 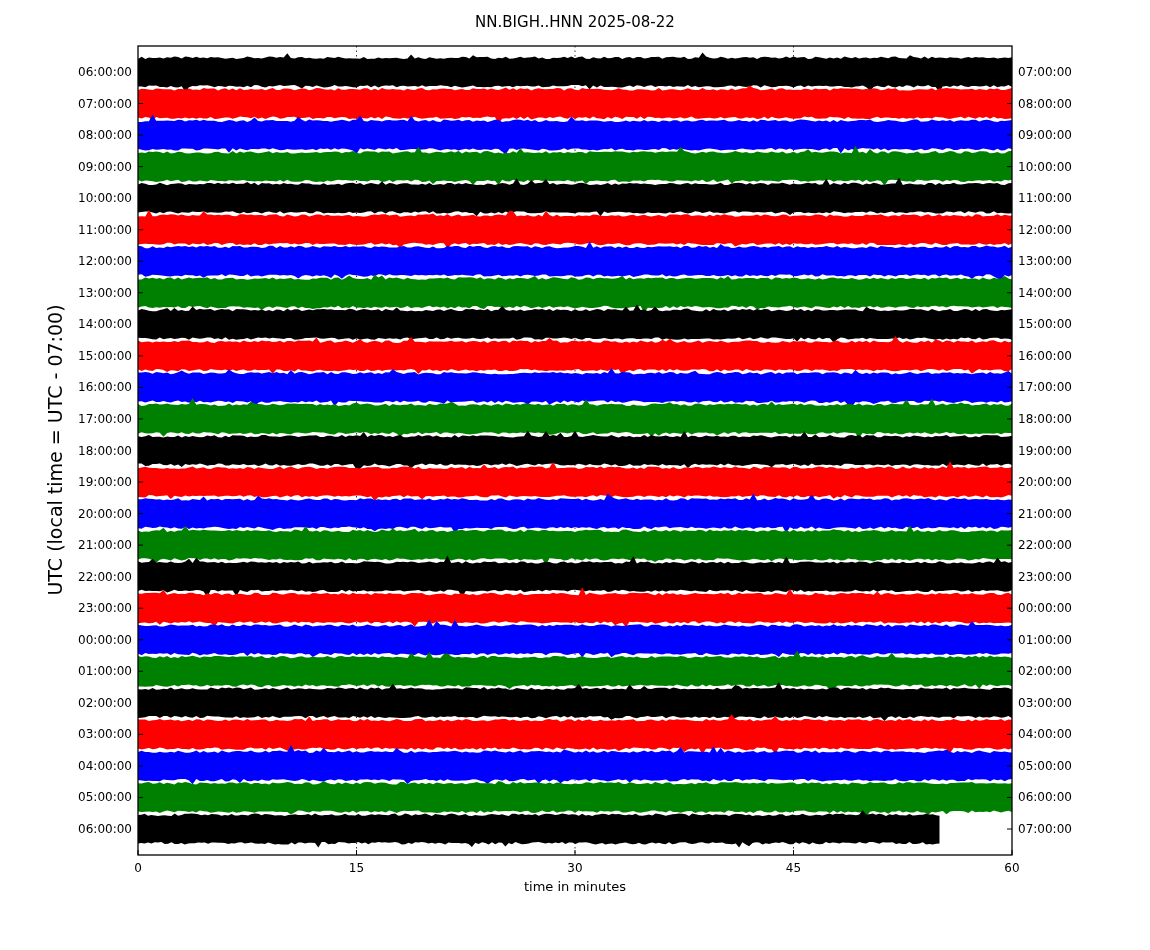 I want to click on tick-label: 0, so click(x=138, y=868).